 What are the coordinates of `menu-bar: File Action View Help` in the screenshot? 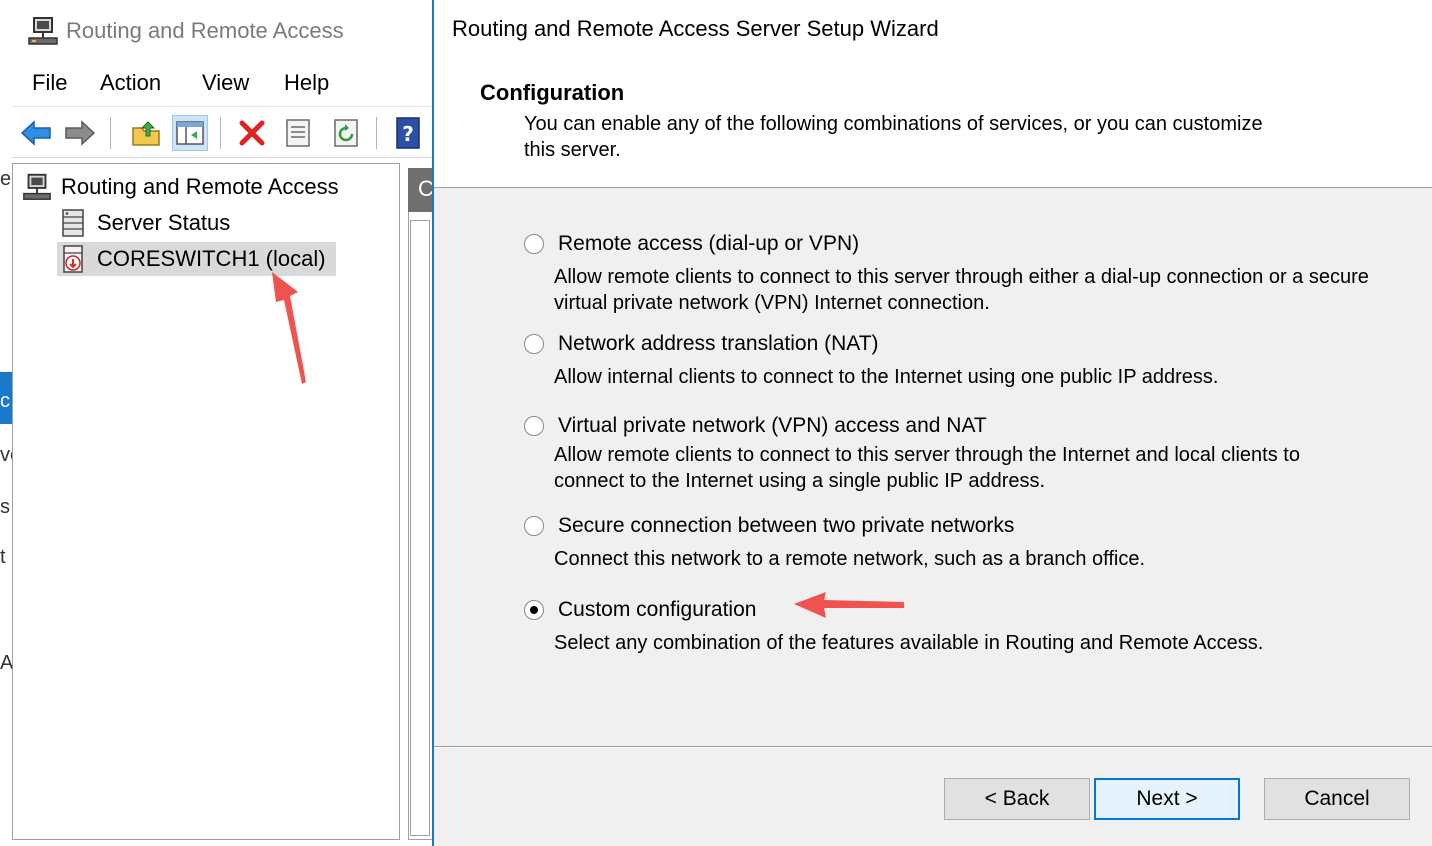 It's located at (222, 84).